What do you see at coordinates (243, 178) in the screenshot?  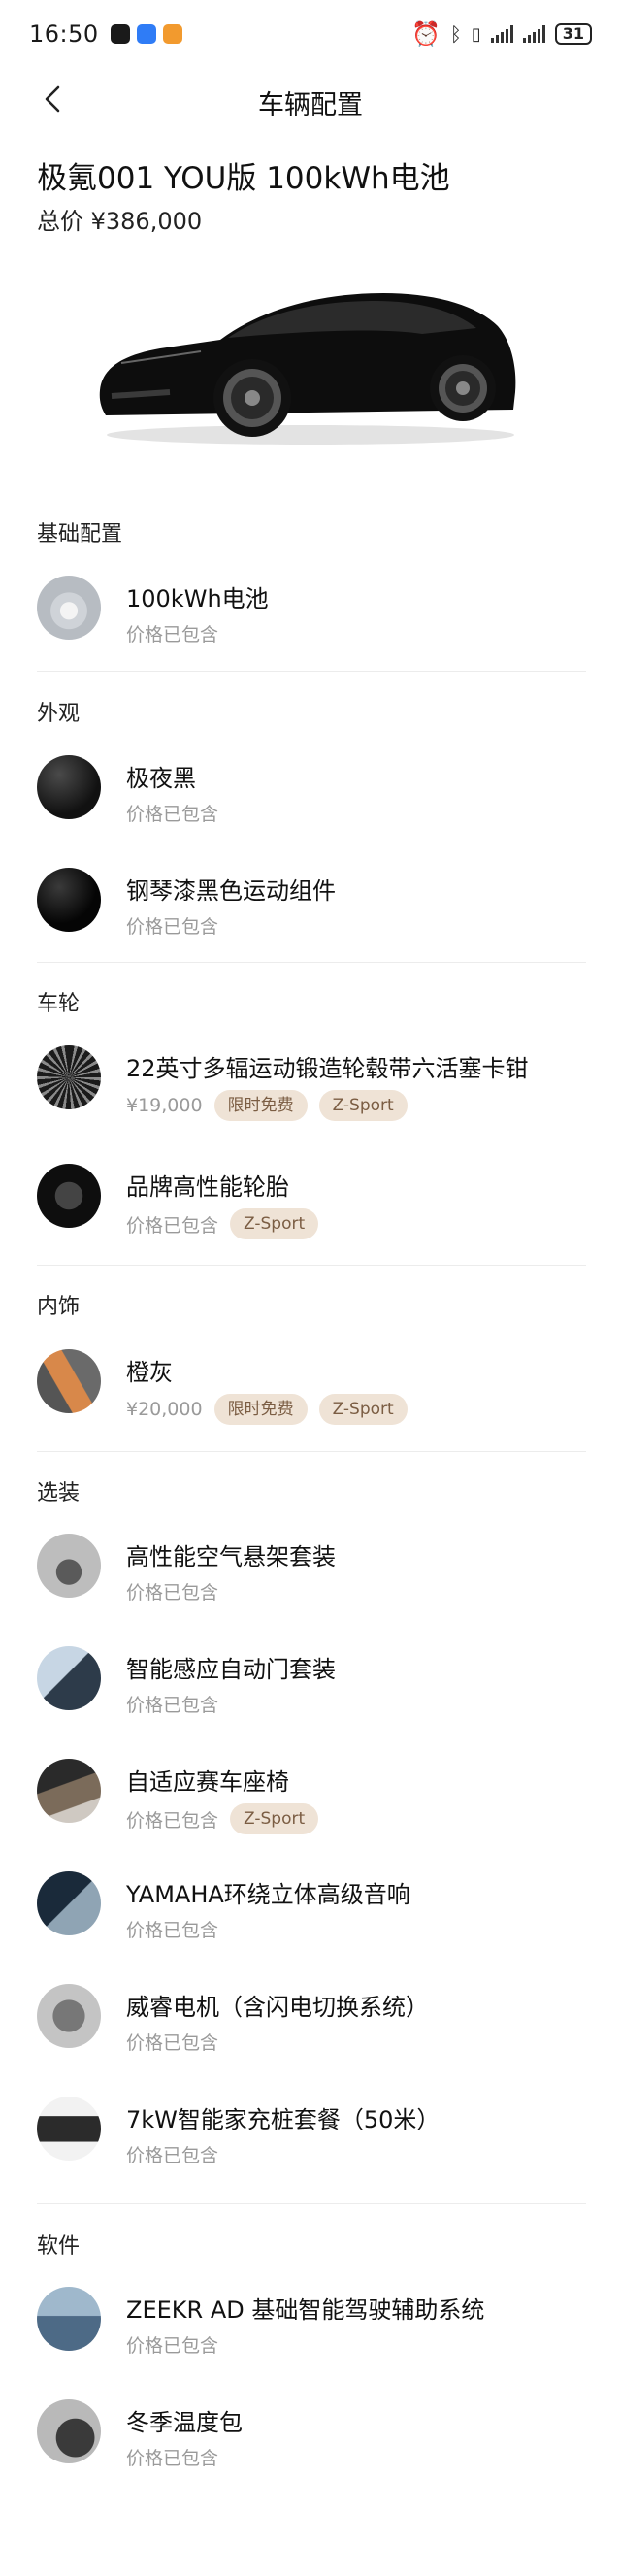 I see `car-model-name: 极氪001 YOU版 100kWh电池` at bounding box center [243, 178].